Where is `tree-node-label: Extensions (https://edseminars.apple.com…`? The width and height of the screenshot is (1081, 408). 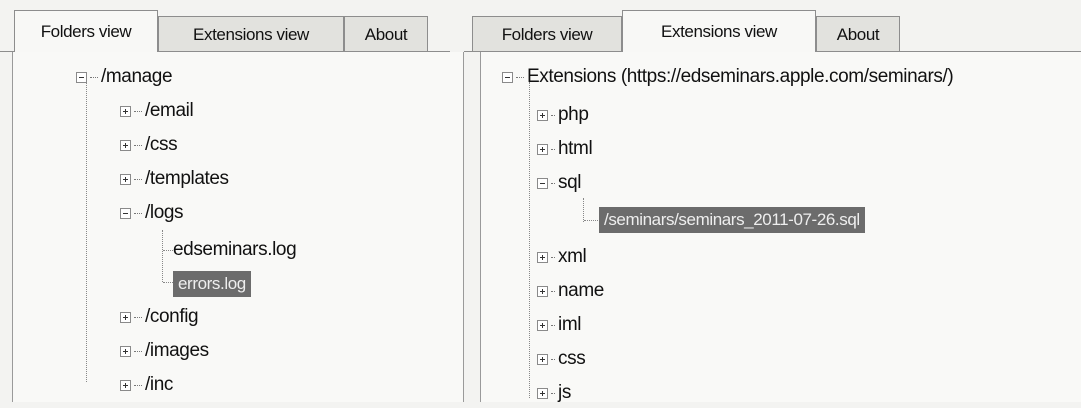 tree-node-label: Extensions (https://edseminars.apple.com… is located at coordinates (740, 76).